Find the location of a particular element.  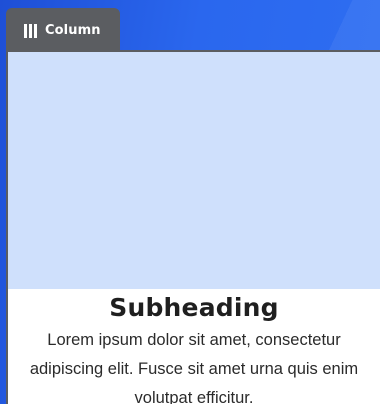

subheading: Subheading is located at coordinates (194, 307).